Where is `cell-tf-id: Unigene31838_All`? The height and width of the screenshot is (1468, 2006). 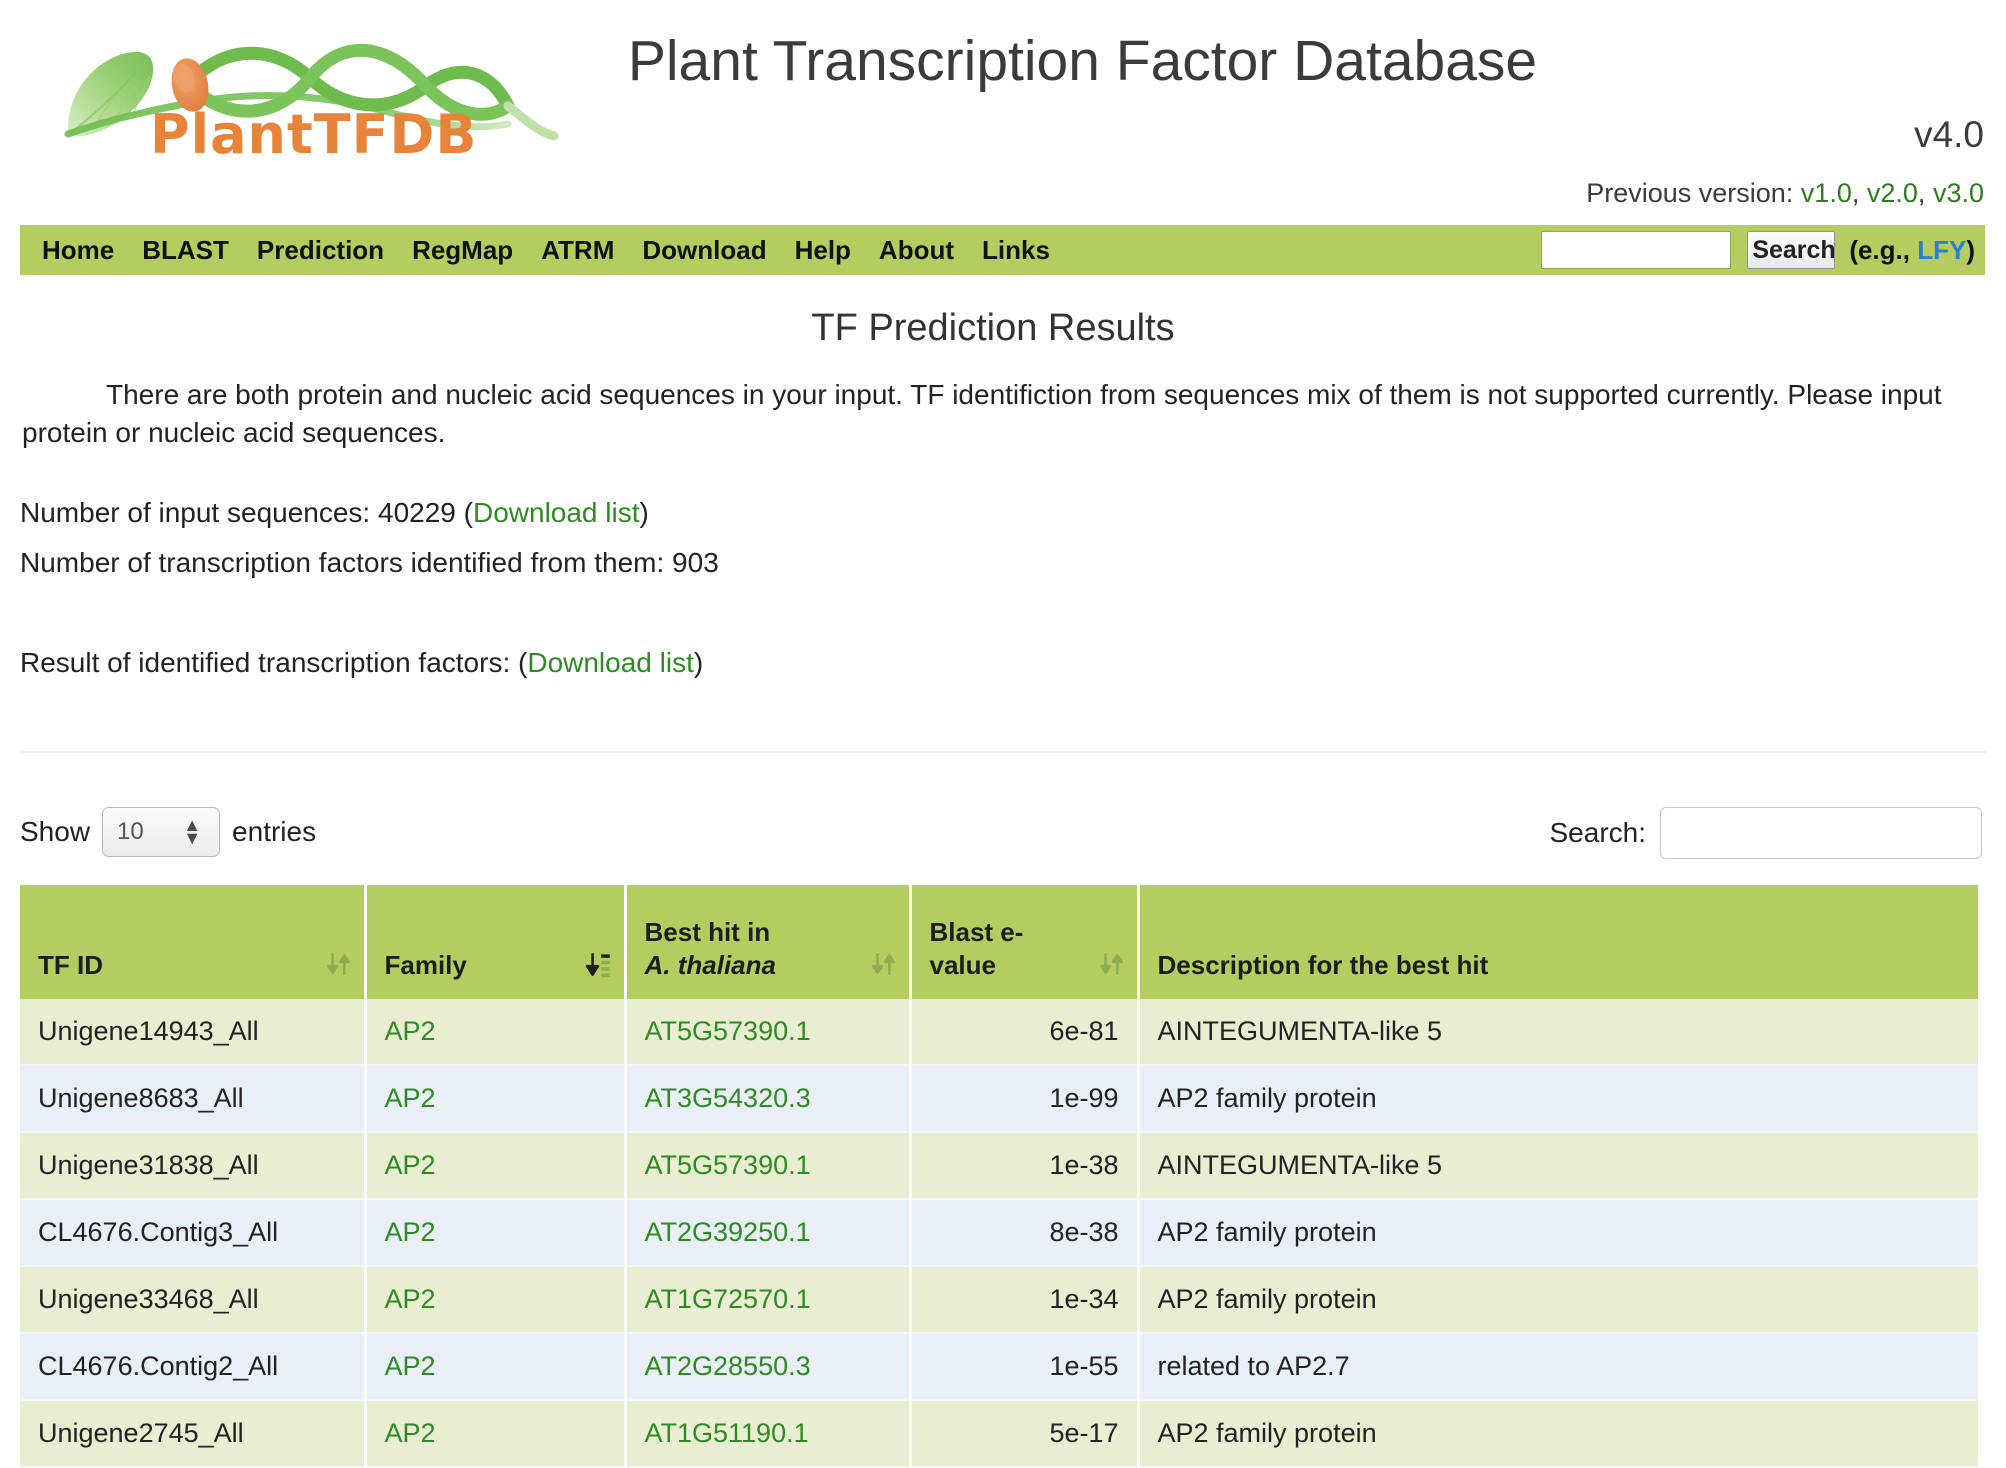
cell-tf-id: Unigene31838_All is located at coordinates (193, 1166).